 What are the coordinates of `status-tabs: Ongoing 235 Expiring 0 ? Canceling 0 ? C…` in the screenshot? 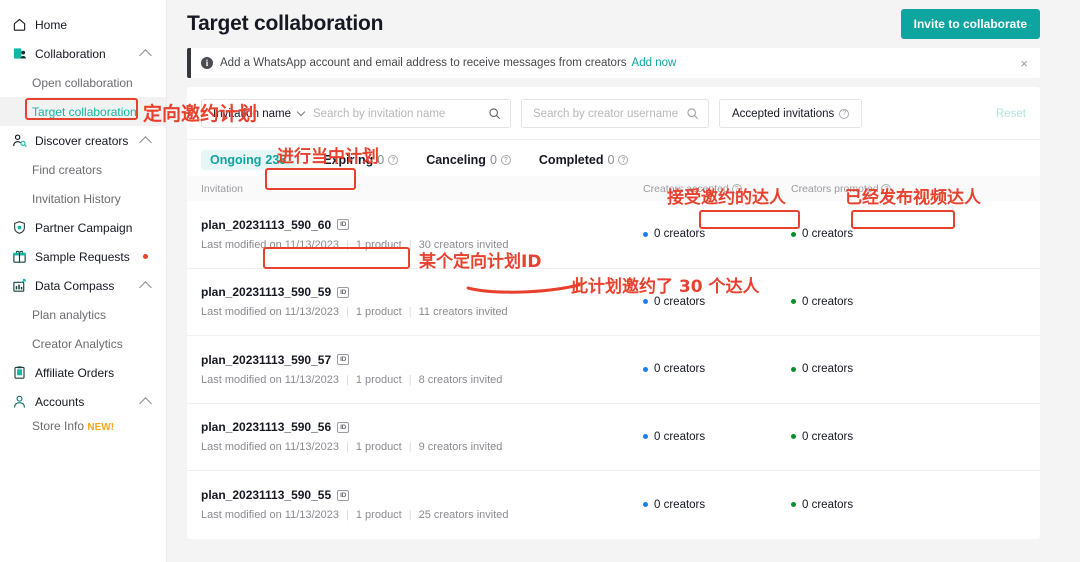 It's located at (613, 158).